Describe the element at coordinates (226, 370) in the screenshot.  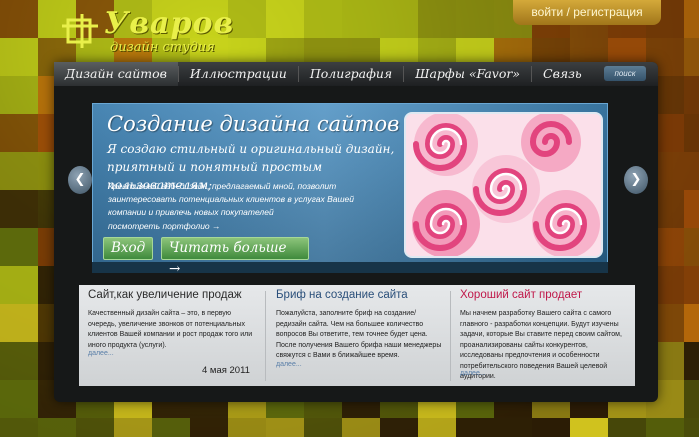
I see `column-1-date: 4 мая 2011` at that location.